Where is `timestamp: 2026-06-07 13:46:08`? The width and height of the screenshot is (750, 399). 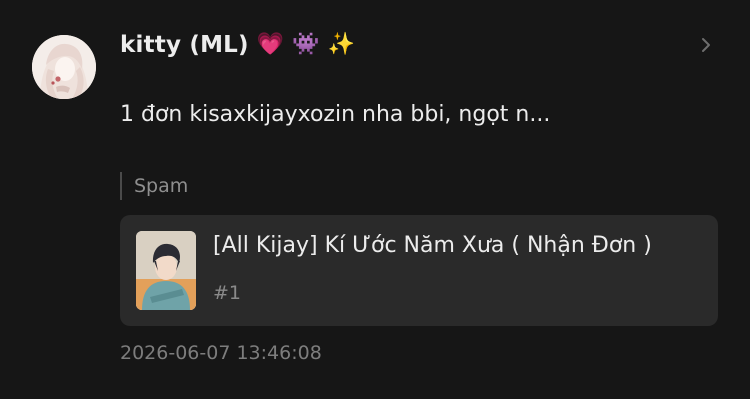 timestamp: 2026-06-07 13:46:08 is located at coordinates (221, 353).